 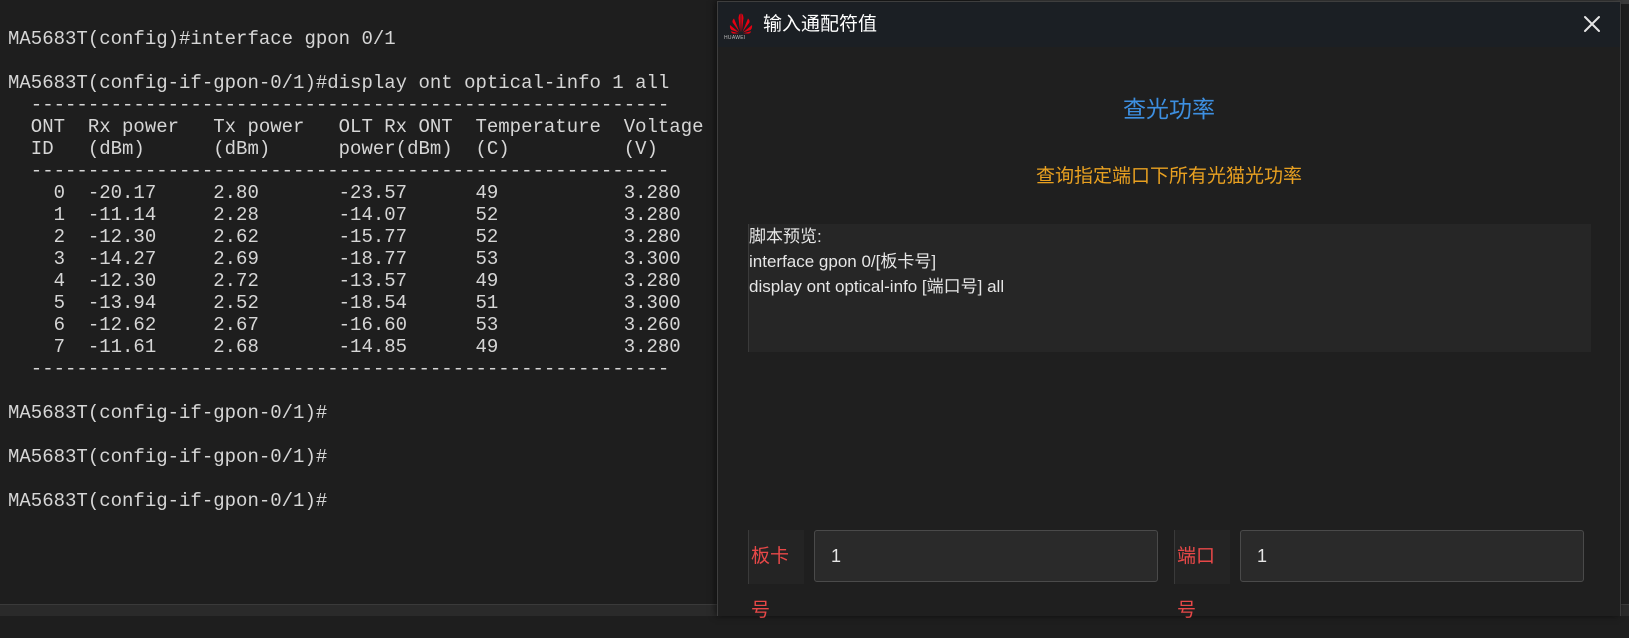 I want to click on huawei-logo-icon, so click(x=741, y=23).